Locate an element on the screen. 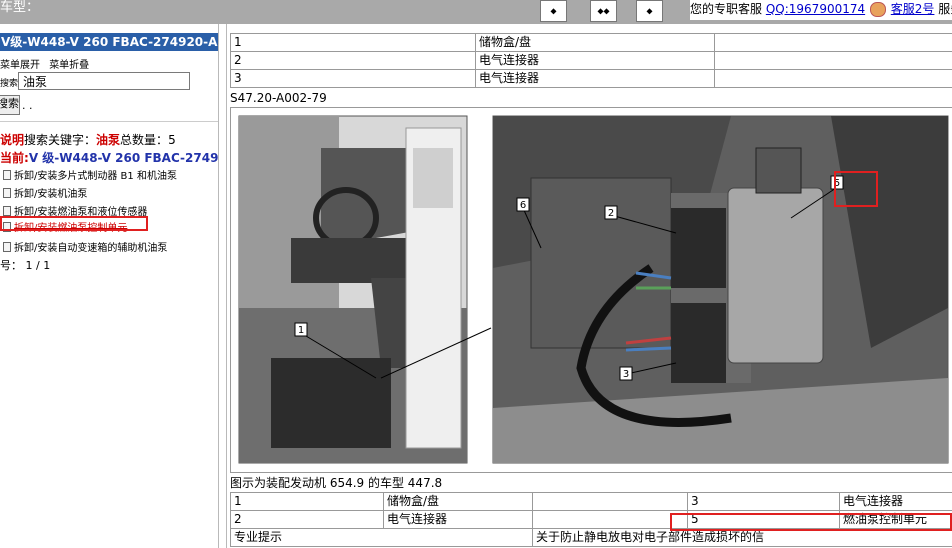  toolbar-button-2: ◆◆ is located at coordinates (603, 11).